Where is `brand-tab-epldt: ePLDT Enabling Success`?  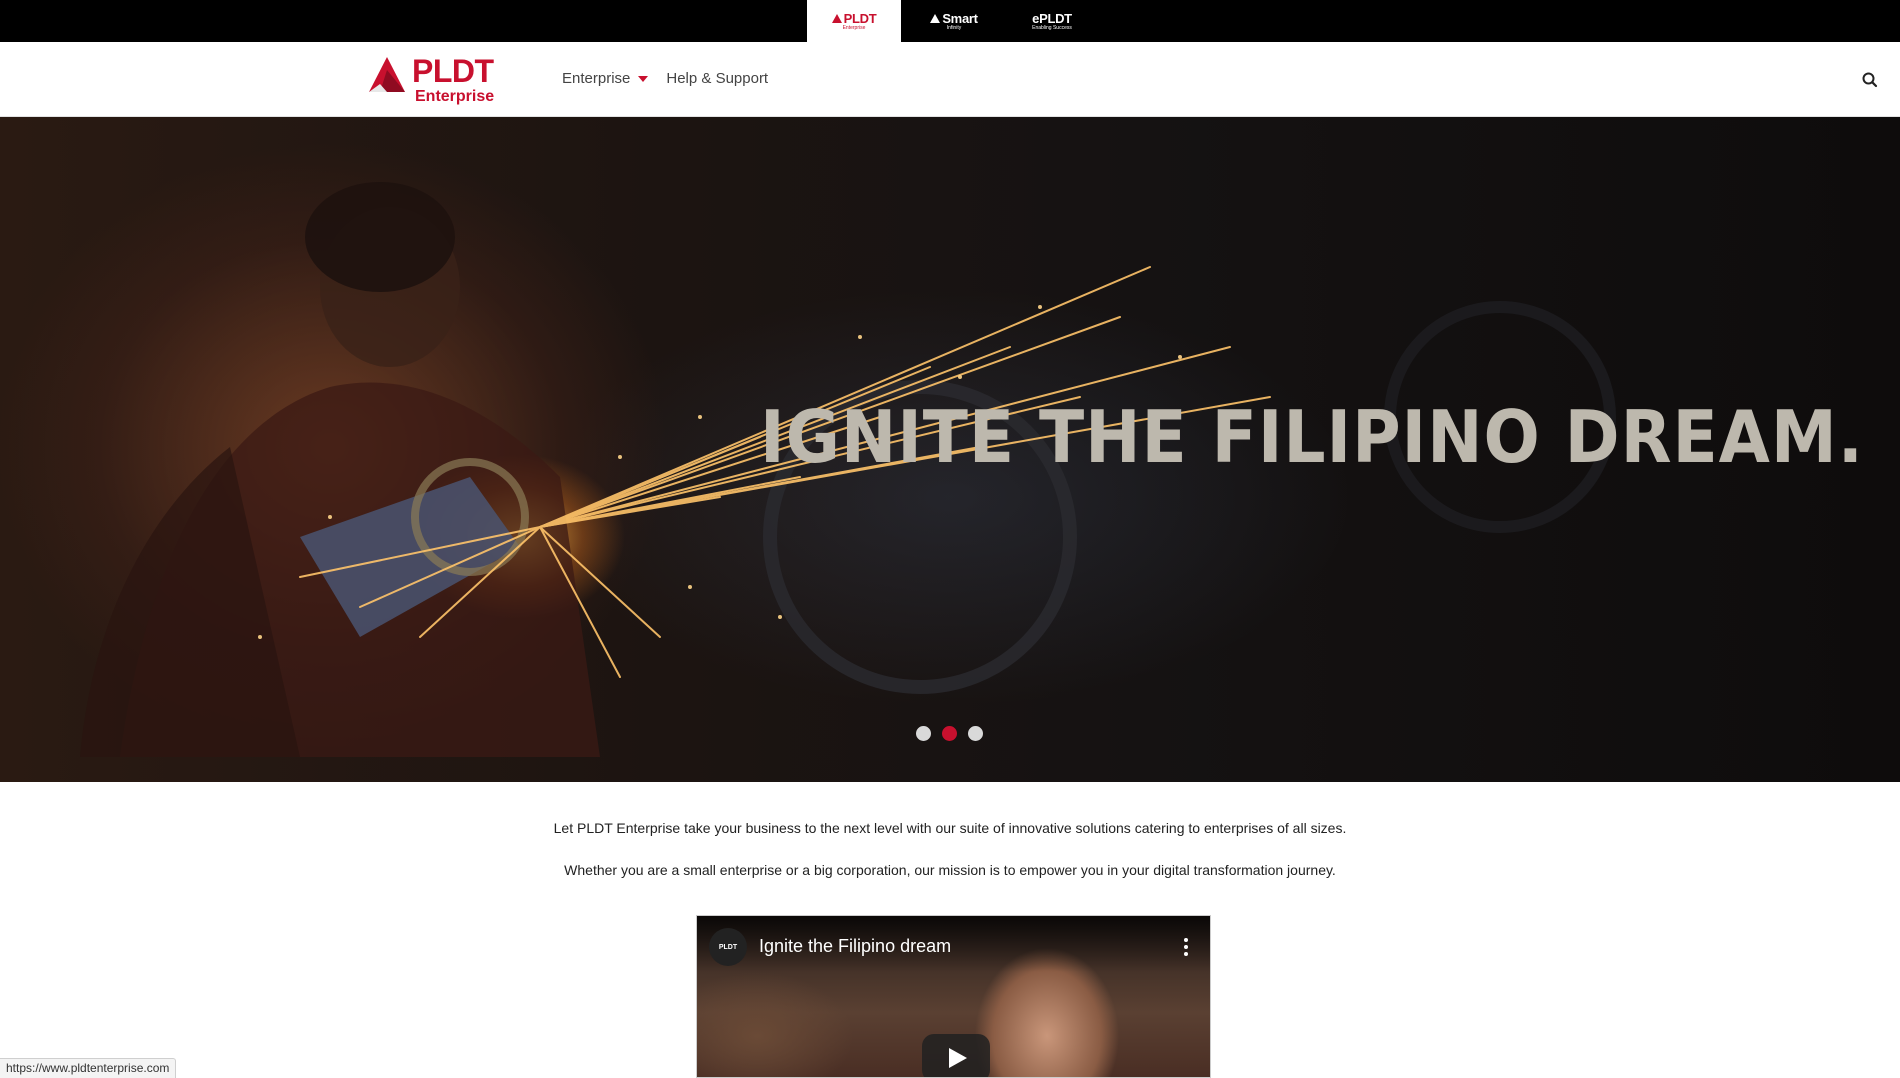
brand-tab-epldt: ePLDT Enabling Success is located at coordinates (1052, 21).